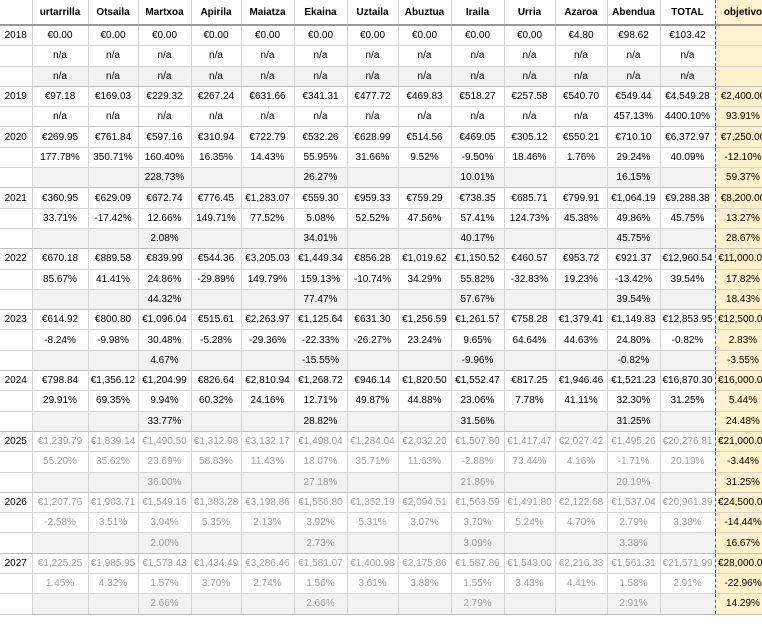  What do you see at coordinates (687, 441) in the screenshot?
I see `data-cell: €20,276.81` at bounding box center [687, 441].